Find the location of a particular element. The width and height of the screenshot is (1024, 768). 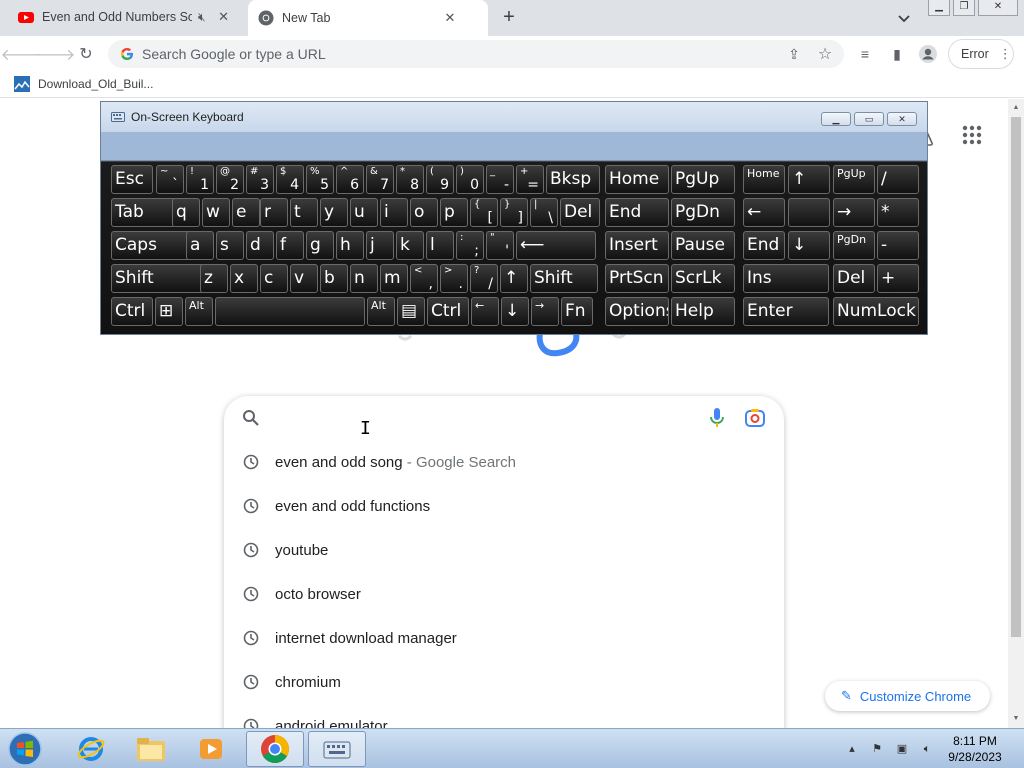

scroll-up-icon: ▲ is located at coordinates (1016, 108).